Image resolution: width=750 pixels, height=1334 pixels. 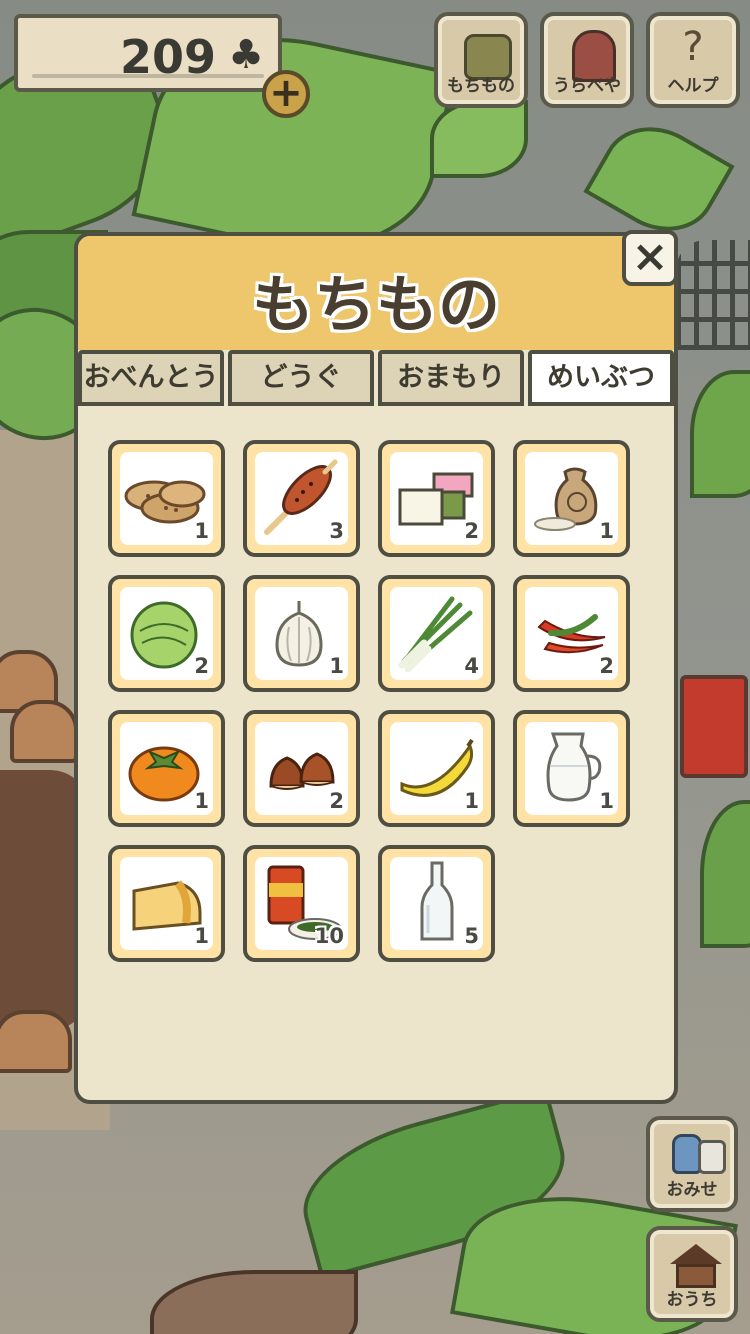 I want to click on clover-icon: ♣, so click(x=246, y=55).